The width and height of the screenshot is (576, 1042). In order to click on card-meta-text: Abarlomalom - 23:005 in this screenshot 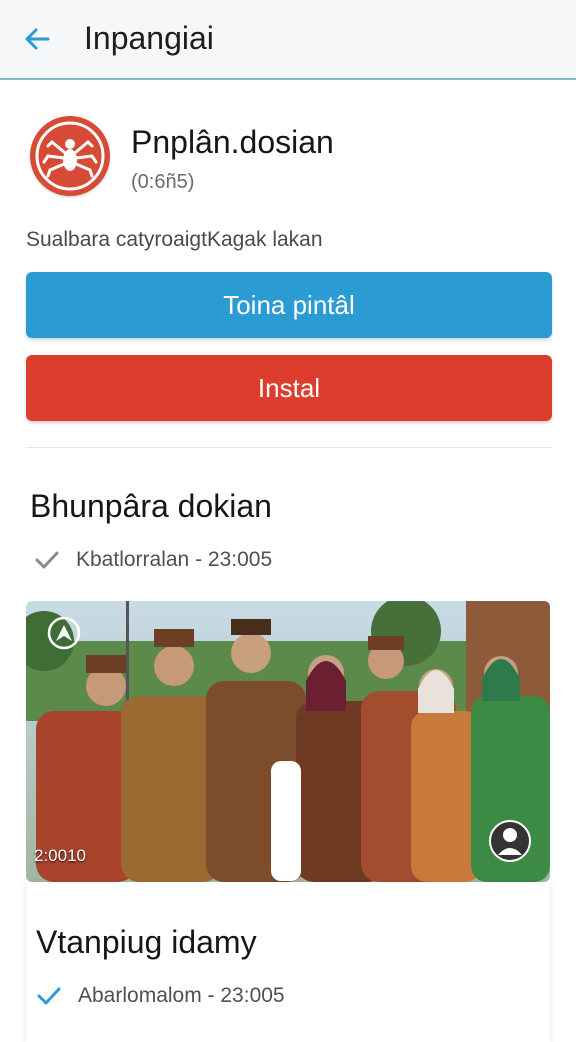, I will do `click(181, 995)`.